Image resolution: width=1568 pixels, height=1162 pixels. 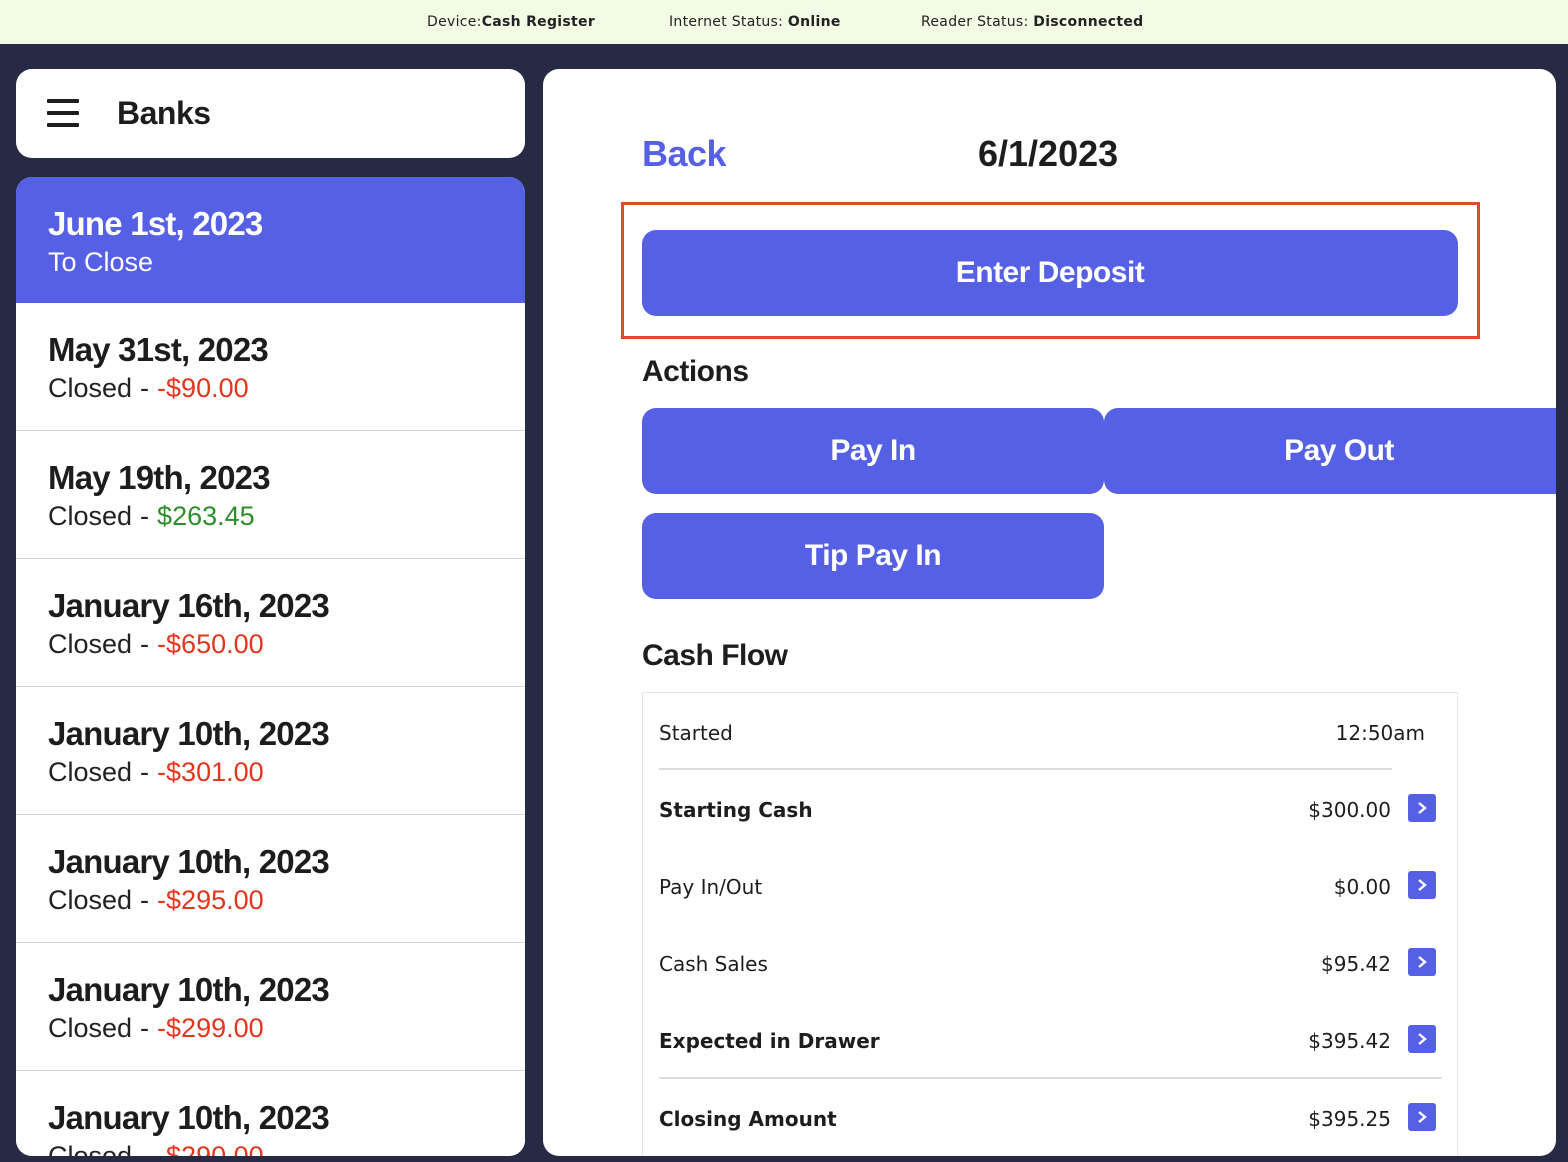 What do you see at coordinates (728, 22) in the screenshot?
I see `internet-status-label: Internet Status:` at bounding box center [728, 22].